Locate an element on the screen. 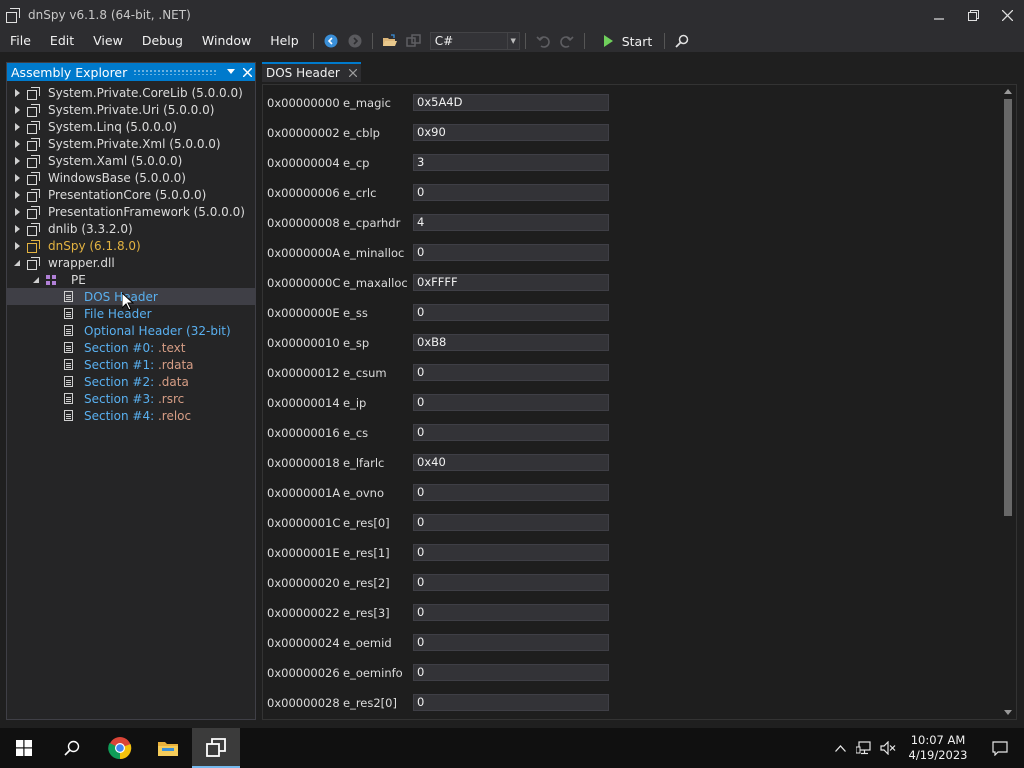 This screenshot has width=1024, height=768. field-value-input: 4 is located at coordinates (511, 222).